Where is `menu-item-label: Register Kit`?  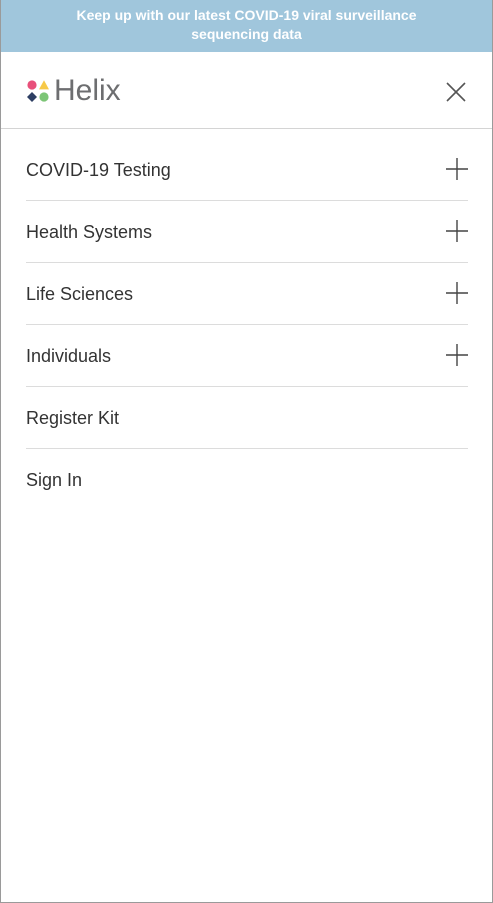
menu-item-label: Register Kit is located at coordinates (73, 418).